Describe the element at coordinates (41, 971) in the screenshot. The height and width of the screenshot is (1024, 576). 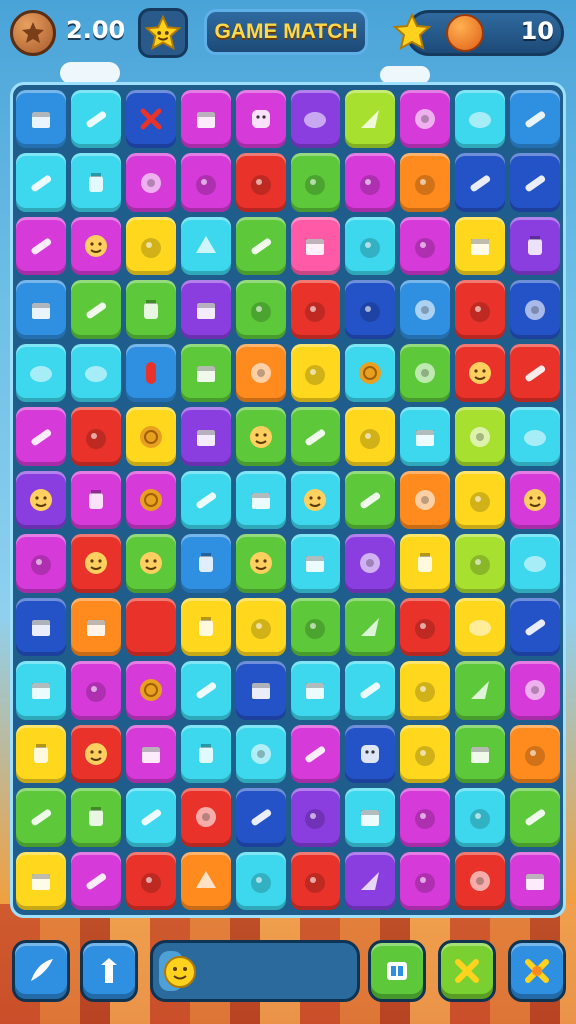
I see `feather-button` at that location.